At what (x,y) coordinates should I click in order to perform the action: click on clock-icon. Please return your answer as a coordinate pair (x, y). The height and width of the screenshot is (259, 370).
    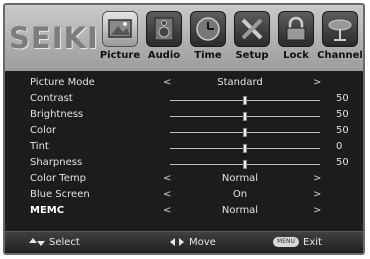
    Looking at the image, I should click on (208, 29).